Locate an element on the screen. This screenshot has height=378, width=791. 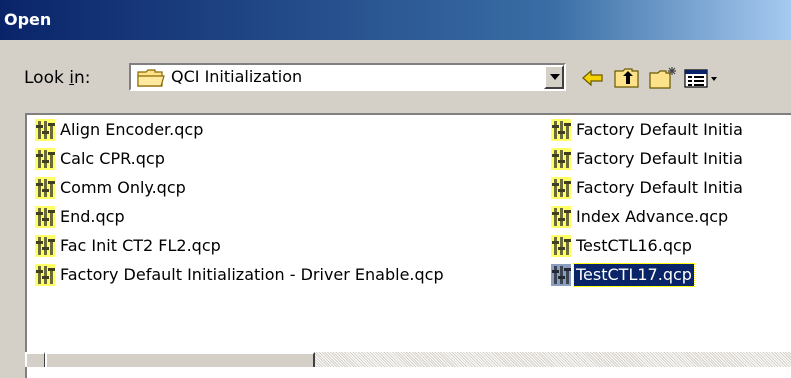
look-in-combobox: QCI Initialization is located at coordinates (347, 77).